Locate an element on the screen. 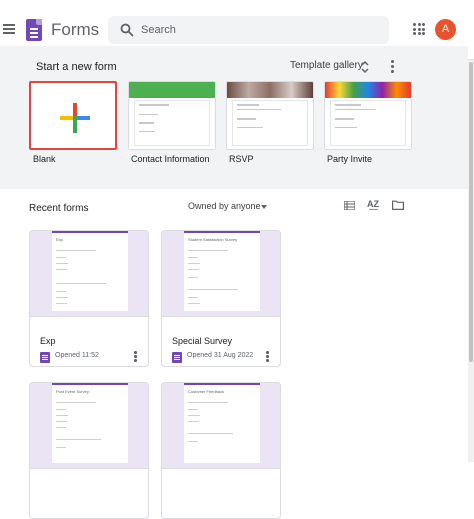  unfold-icon is located at coordinates (365, 67).